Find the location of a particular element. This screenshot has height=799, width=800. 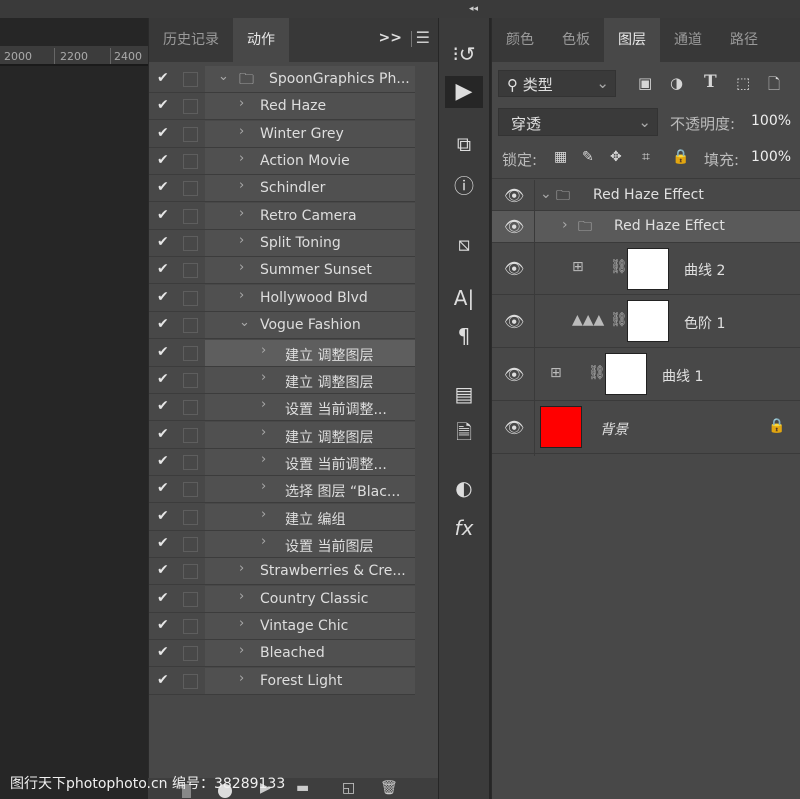

layer-row: 👁 ⌄ 🗀 Red Haze Effect is located at coordinates (646, 195).